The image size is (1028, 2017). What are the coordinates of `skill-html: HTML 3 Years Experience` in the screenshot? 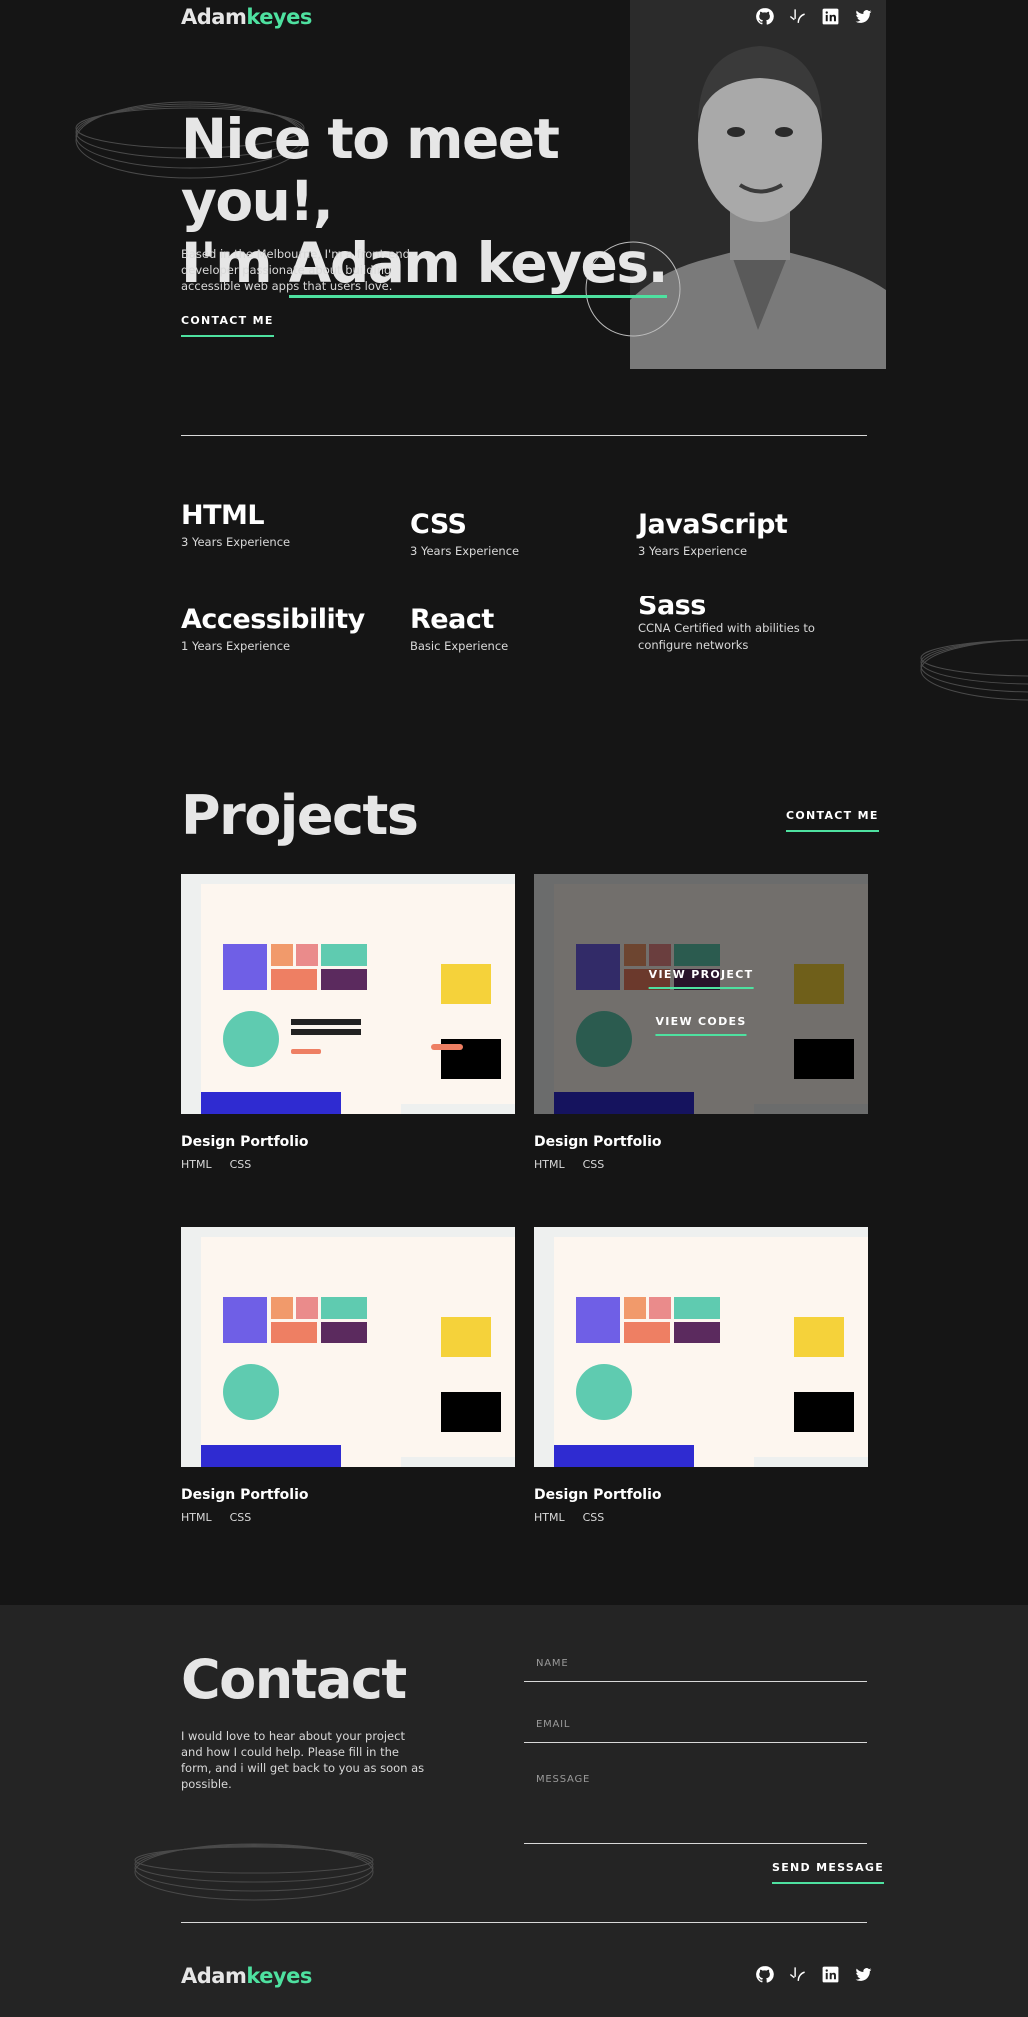 It's located at (235, 525).